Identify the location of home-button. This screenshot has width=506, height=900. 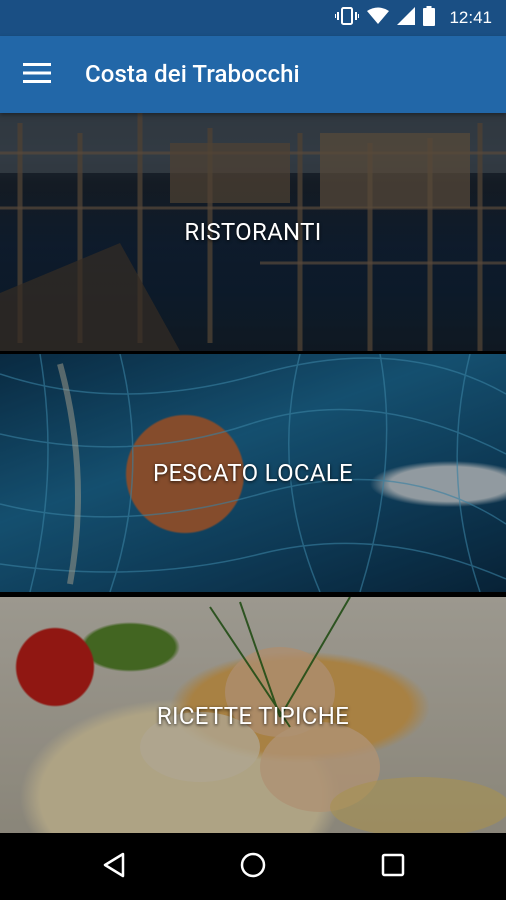
(253, 867).